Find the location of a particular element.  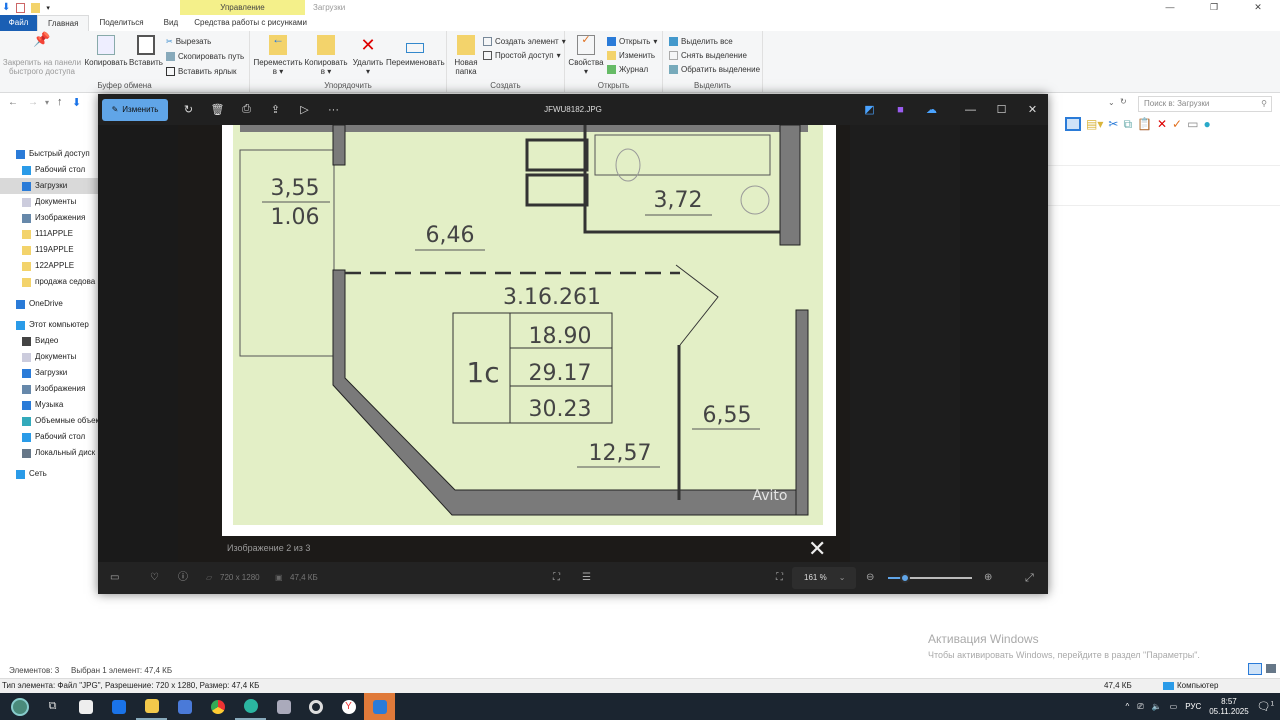

nav-item: 119APPLE is located at coordinates (61, 250).